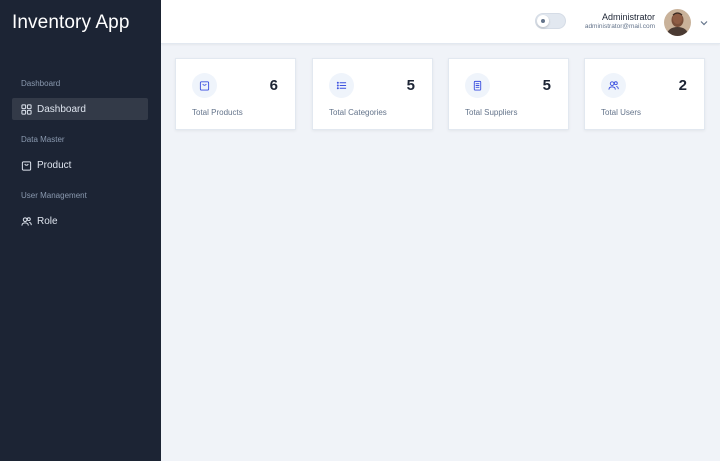 The width and height of the screenshot is (720, 461). Describe the element at coordinates (217, 112) in the screenshot. I see `stat-label: Total Products` at that location.